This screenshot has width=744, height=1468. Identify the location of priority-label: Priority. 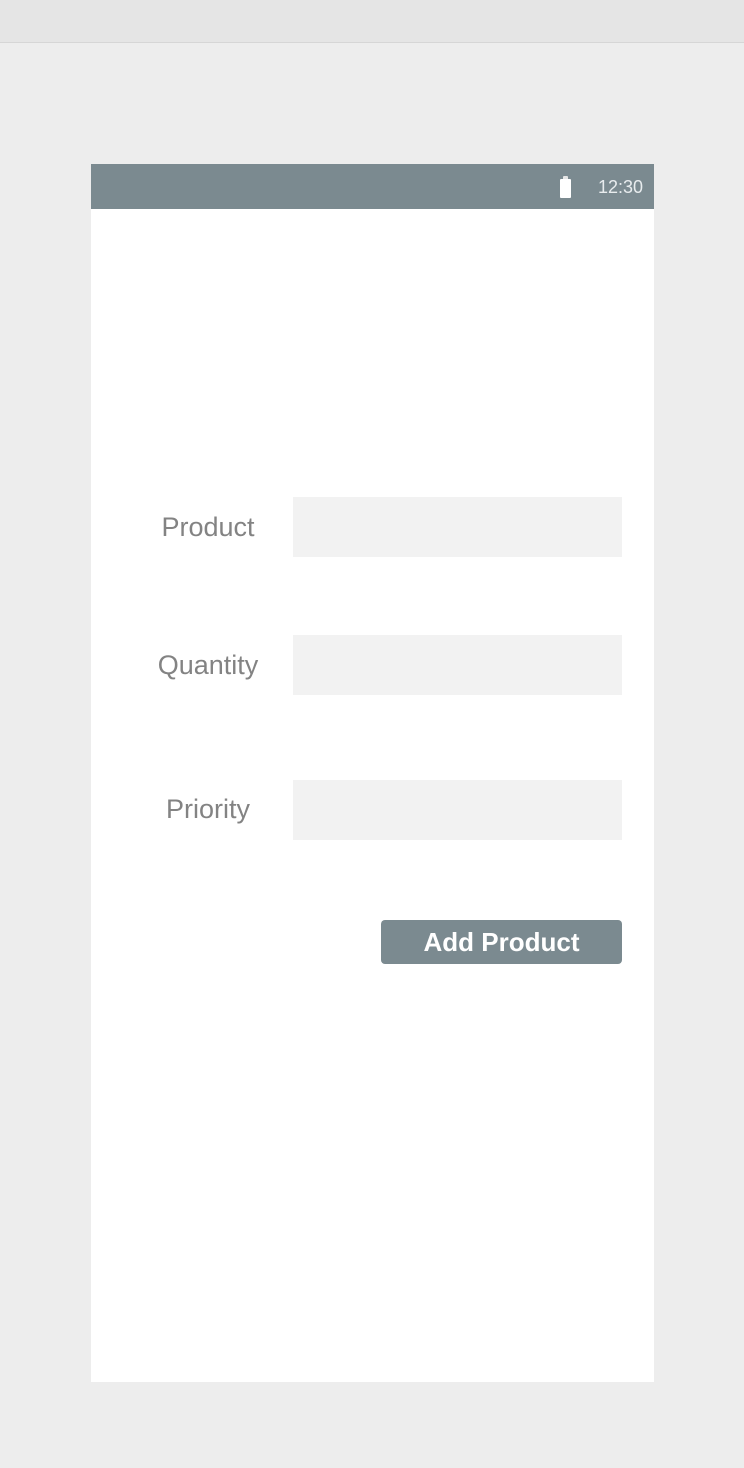
(207, 809).